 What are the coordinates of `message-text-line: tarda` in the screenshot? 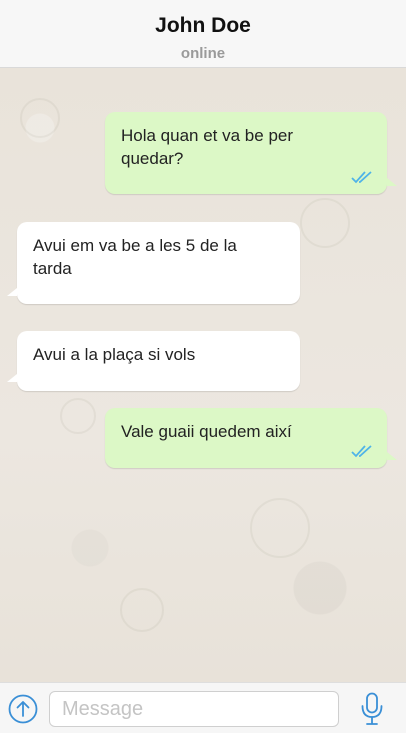 It's located at (52, 268).